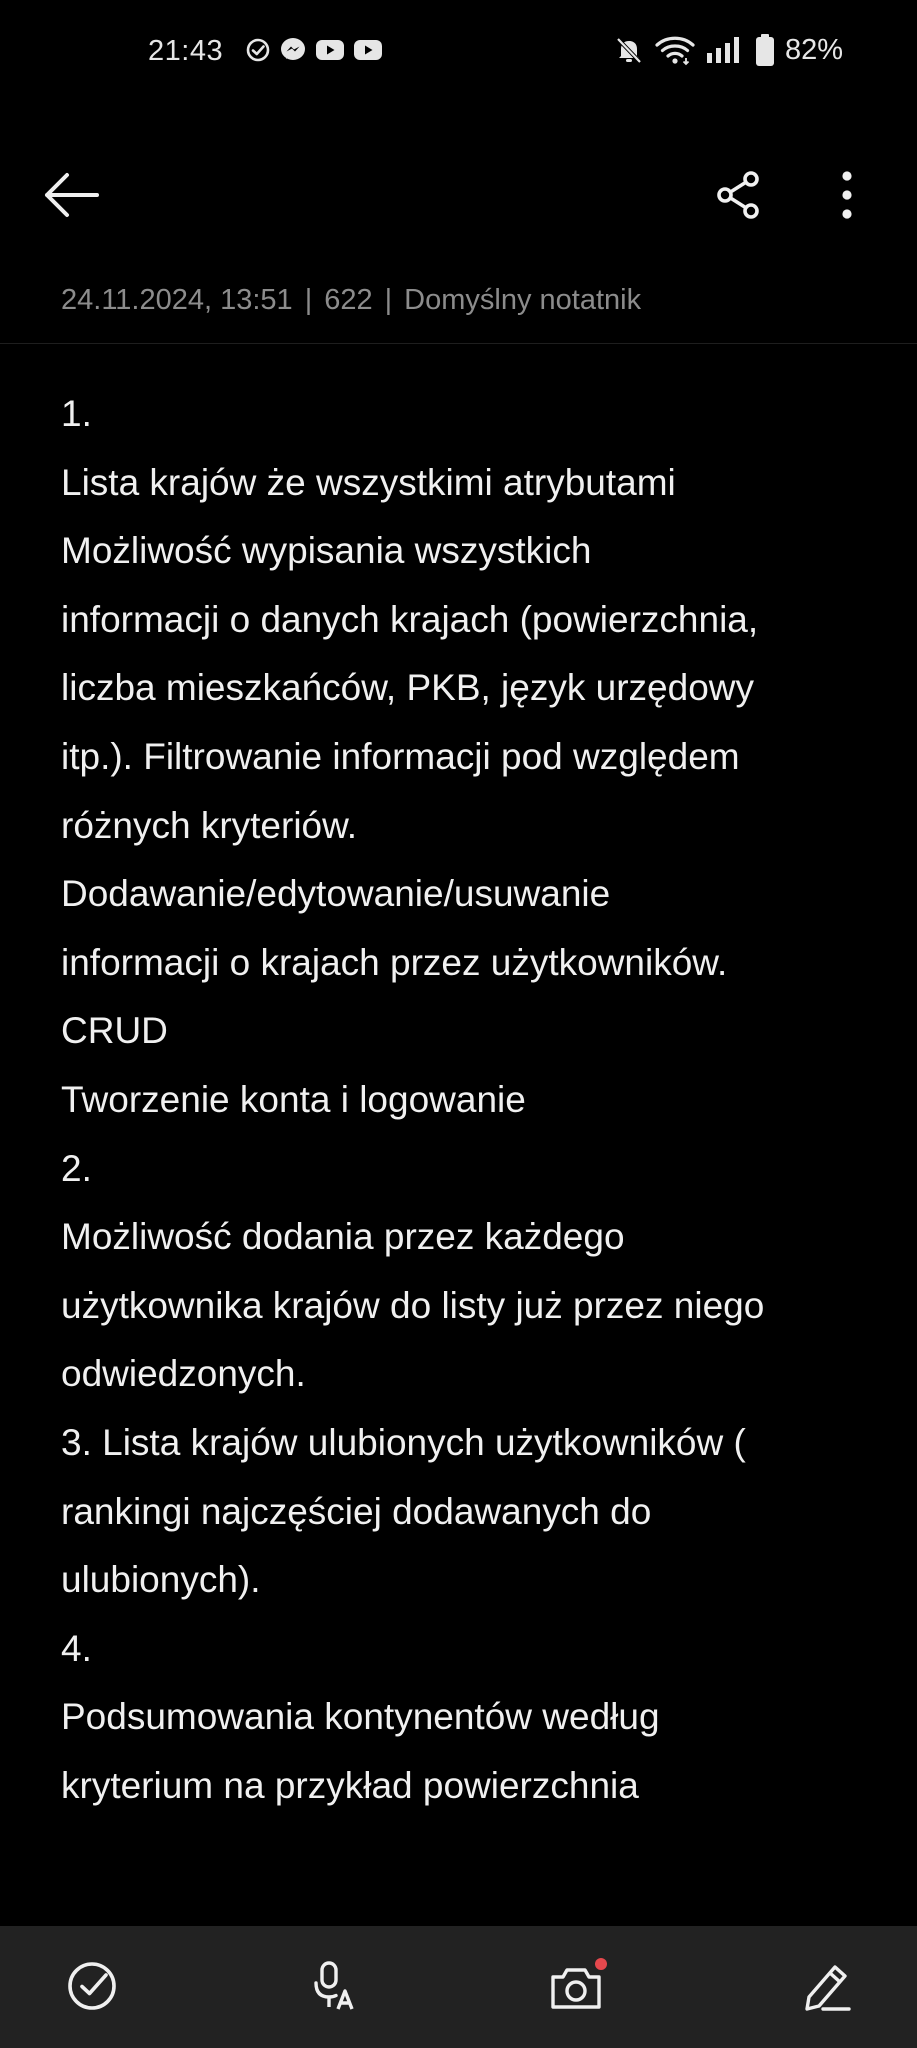  Describe the element at coordinates (458, 195) in the screenshot. I see `app-bar` at that location.